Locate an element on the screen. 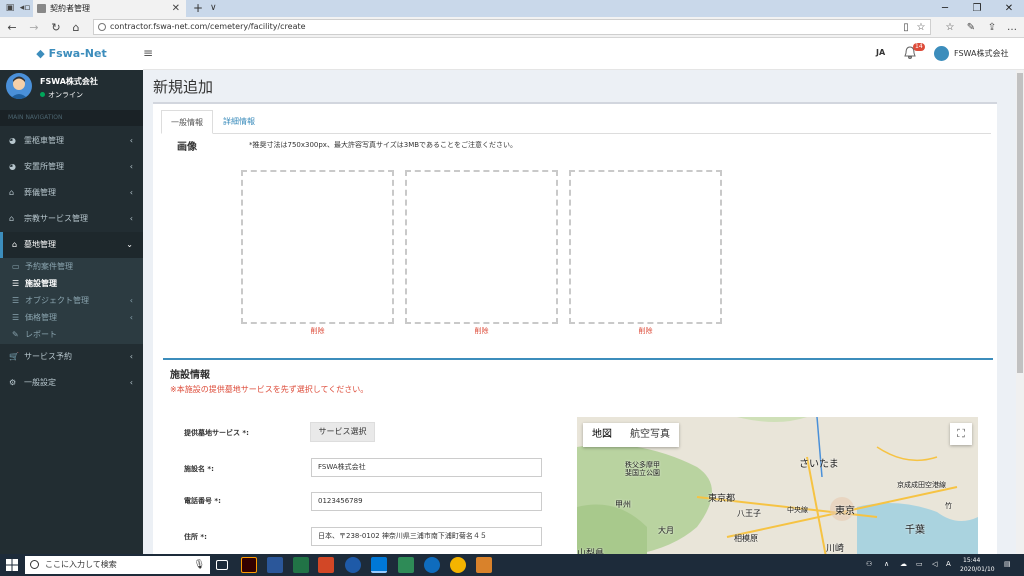  browser-tab-active: 契約者管理 ✕ is located at coordinates (109, 8).